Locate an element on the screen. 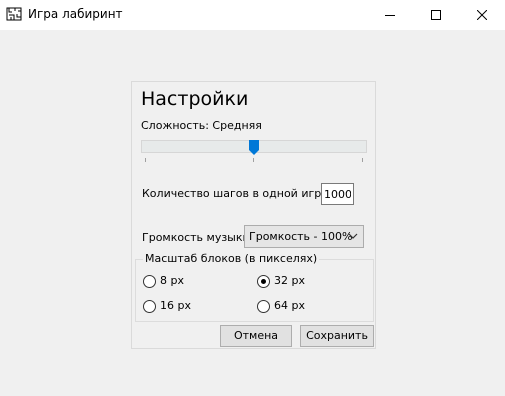 The width and height of the screenshot is (505, 396). minimize-button is located at coordinates (390, 15).